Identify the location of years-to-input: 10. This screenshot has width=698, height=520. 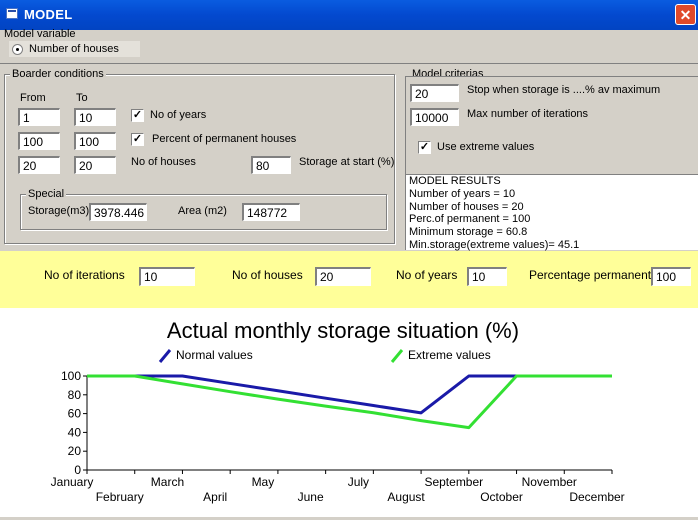
(95, 117).